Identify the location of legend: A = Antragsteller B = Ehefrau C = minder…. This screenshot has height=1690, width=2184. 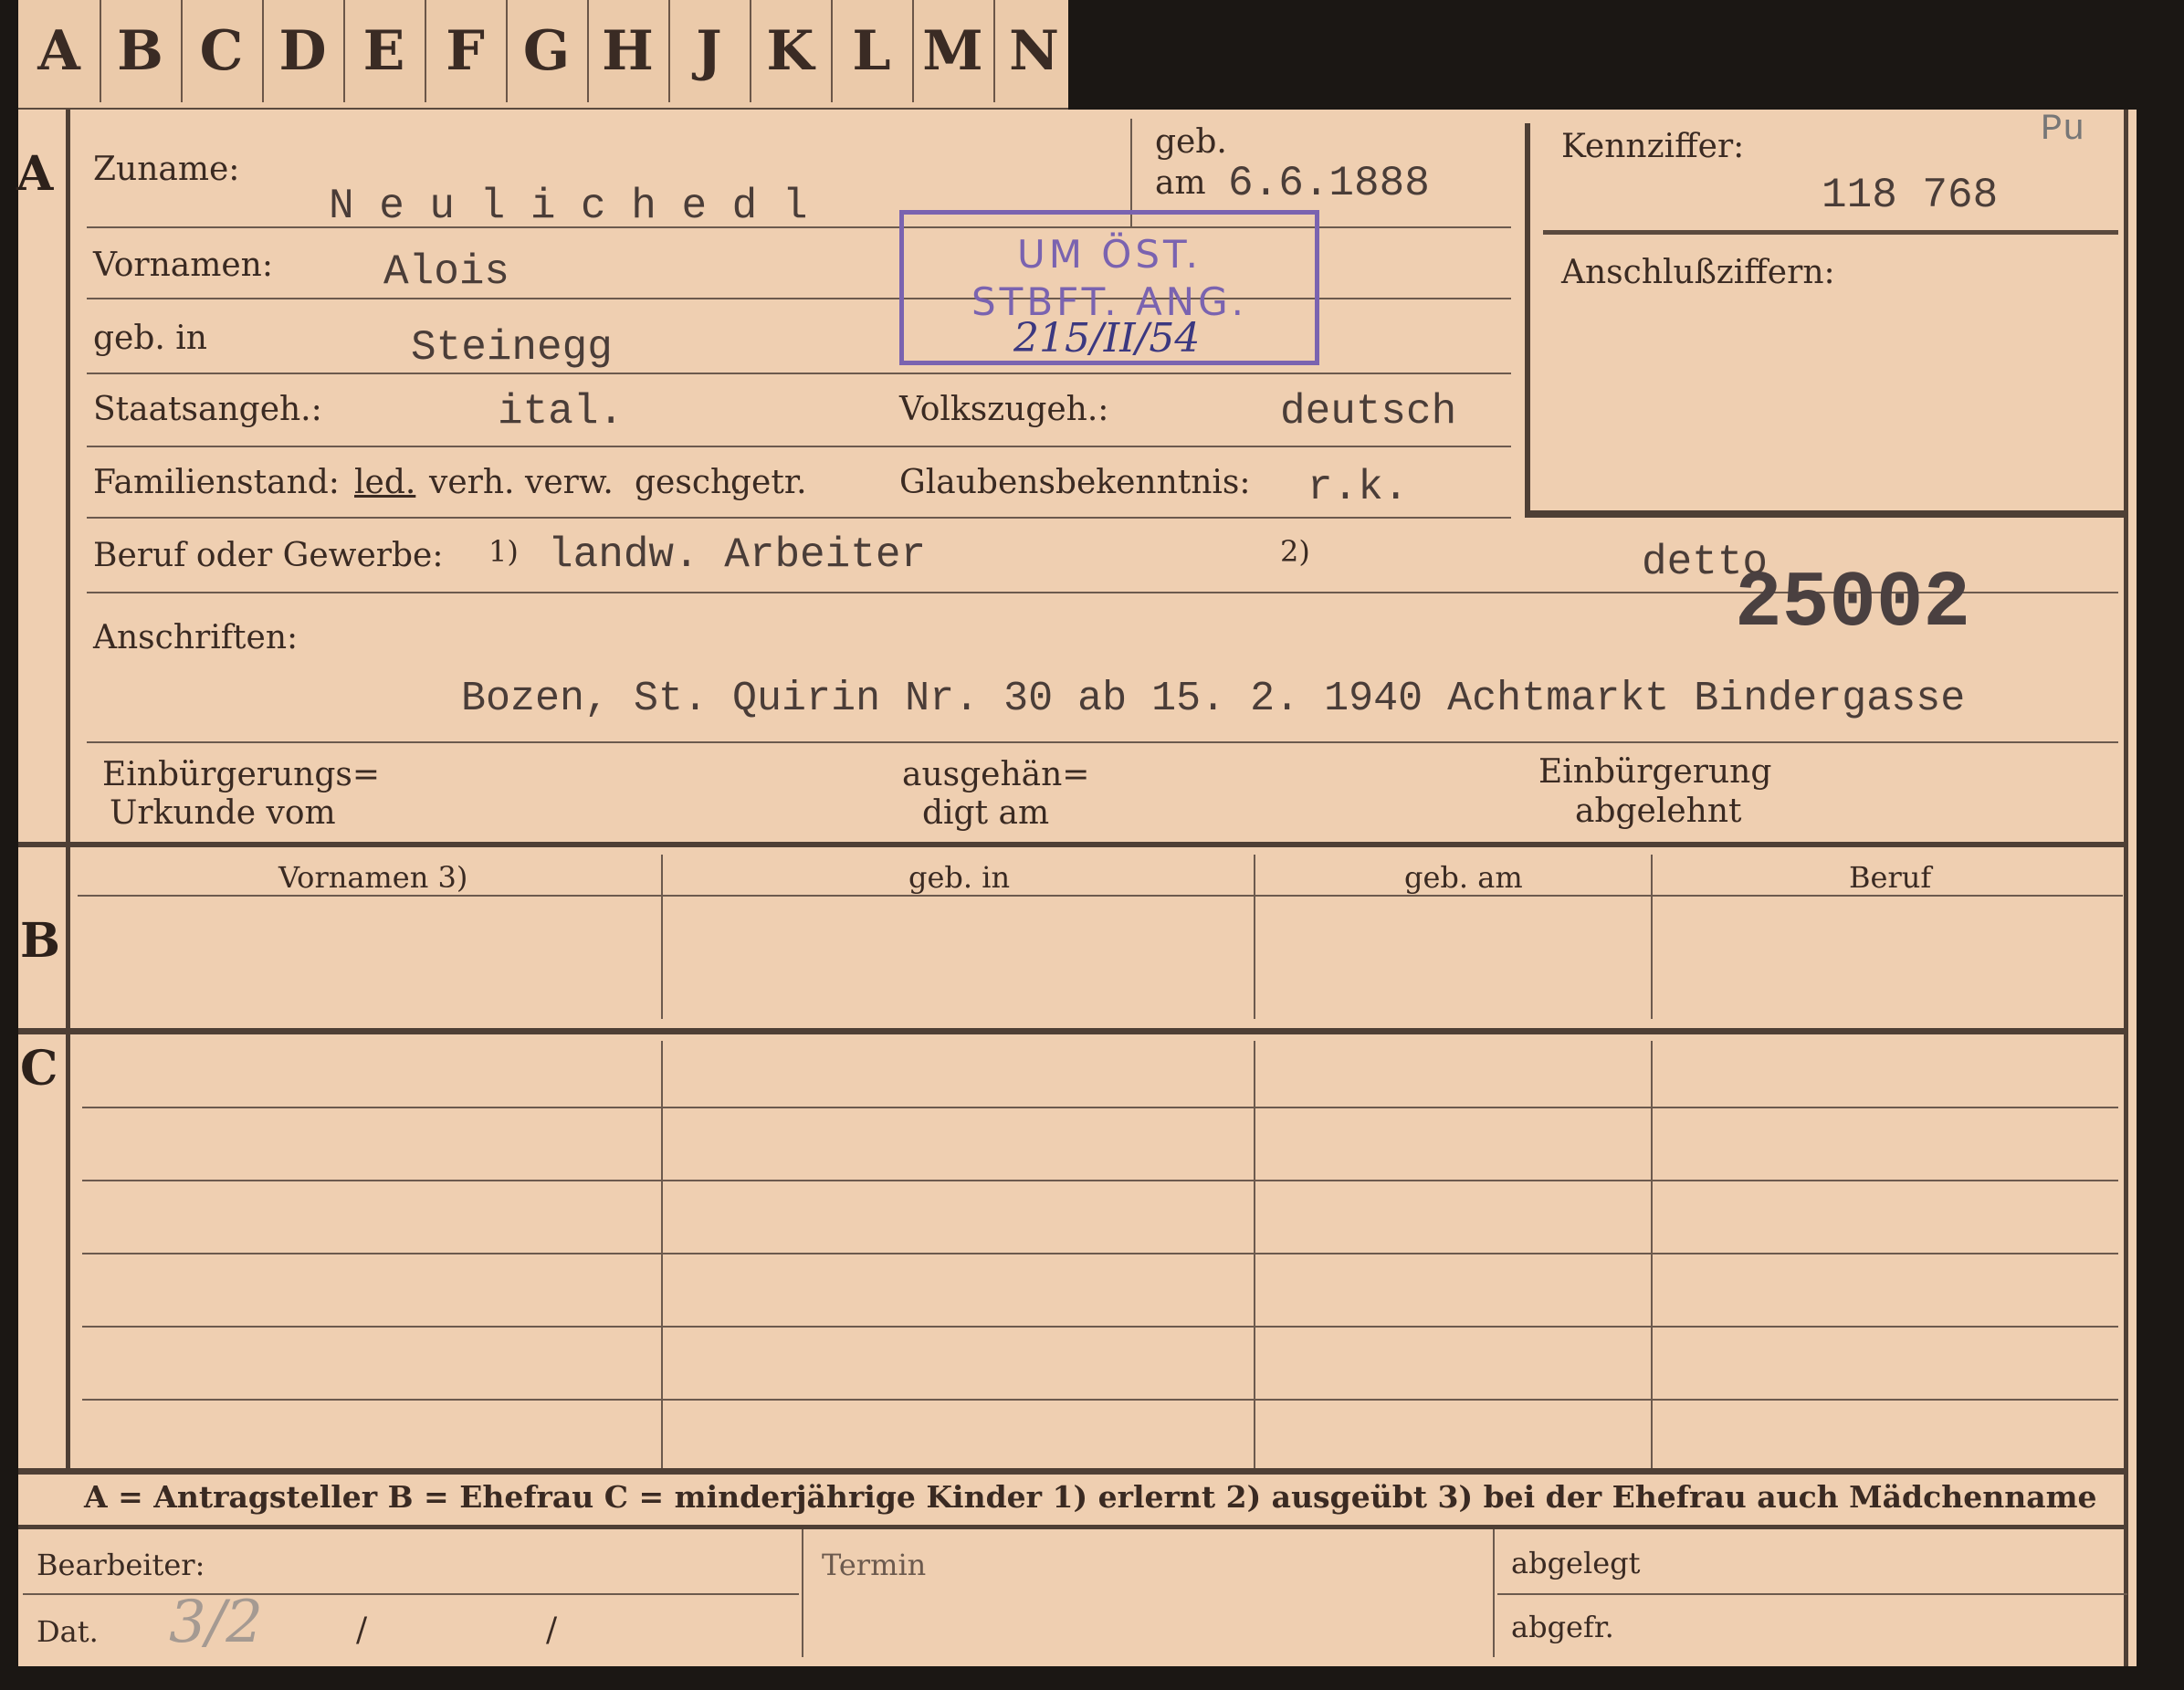
(1090, 1497).